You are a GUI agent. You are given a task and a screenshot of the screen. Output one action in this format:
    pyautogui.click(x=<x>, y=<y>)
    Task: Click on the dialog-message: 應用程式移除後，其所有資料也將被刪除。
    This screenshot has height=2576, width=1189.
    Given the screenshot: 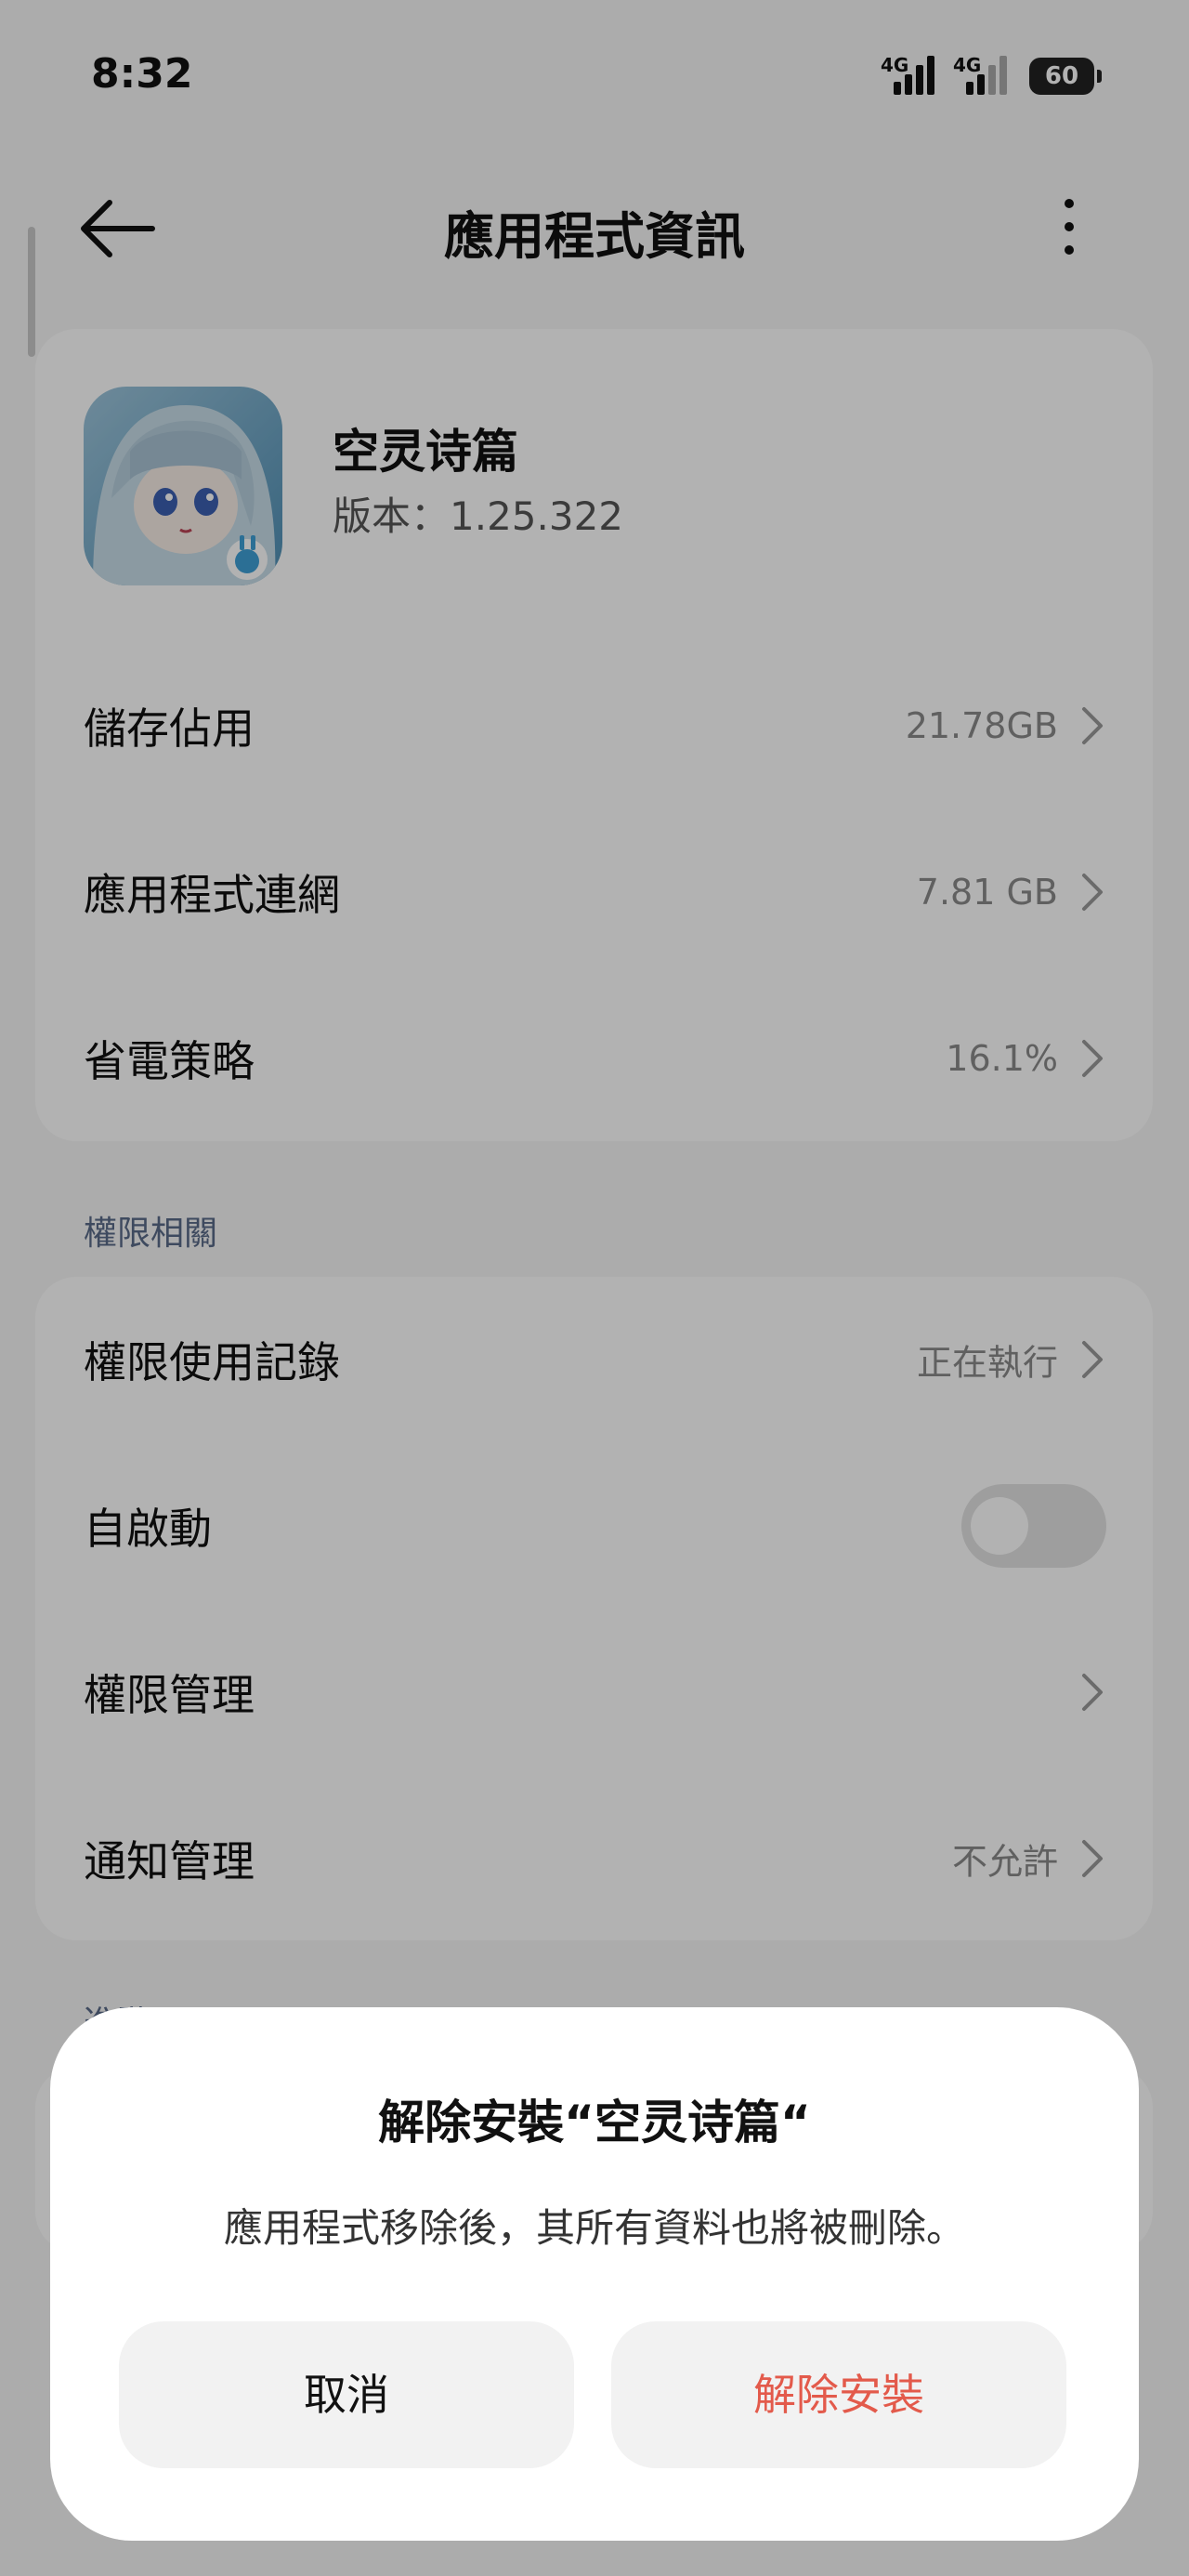 What is the action you would take?
    pyautogui.click(x=594, y=2228)
    